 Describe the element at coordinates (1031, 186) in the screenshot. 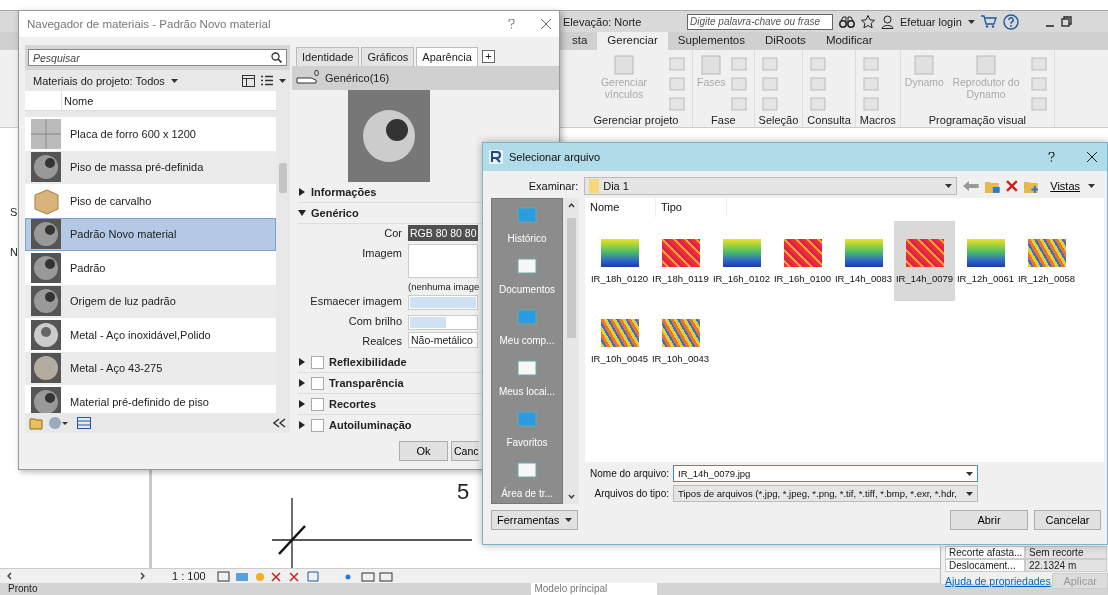

I see `add-folder-icon` at that location.